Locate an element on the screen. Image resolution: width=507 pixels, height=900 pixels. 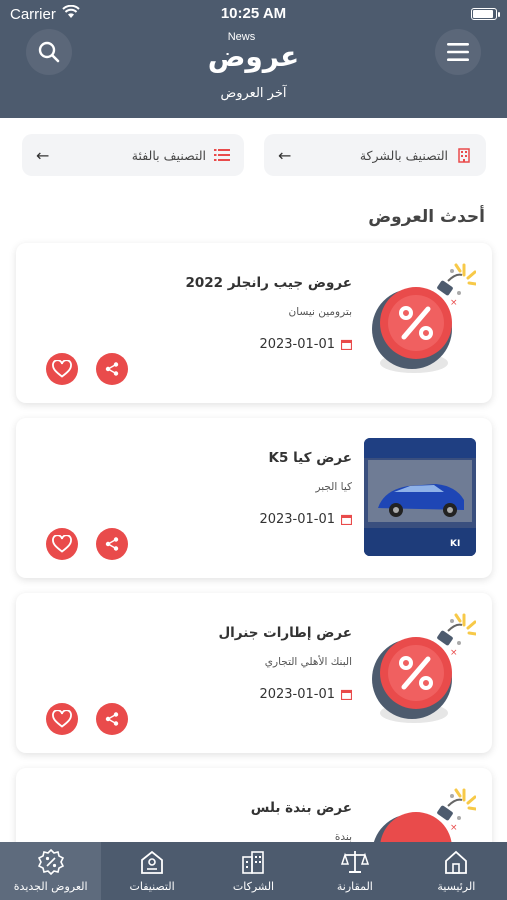
tab-home: الرئيسية is located at coordinates (456, 871).